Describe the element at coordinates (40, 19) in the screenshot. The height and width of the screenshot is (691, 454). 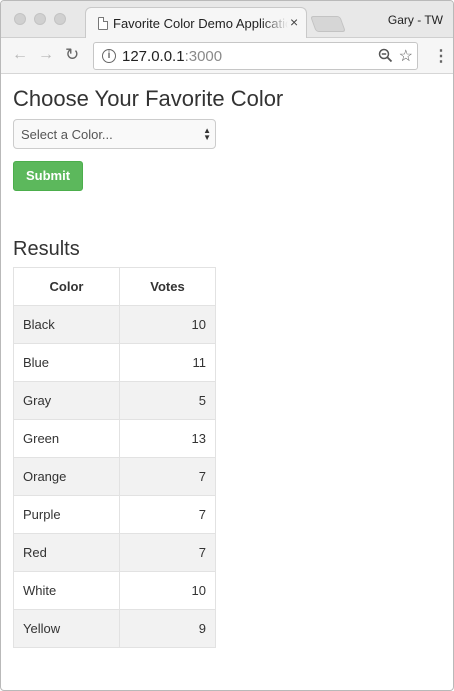
I see `minimize-window-button` at that location.